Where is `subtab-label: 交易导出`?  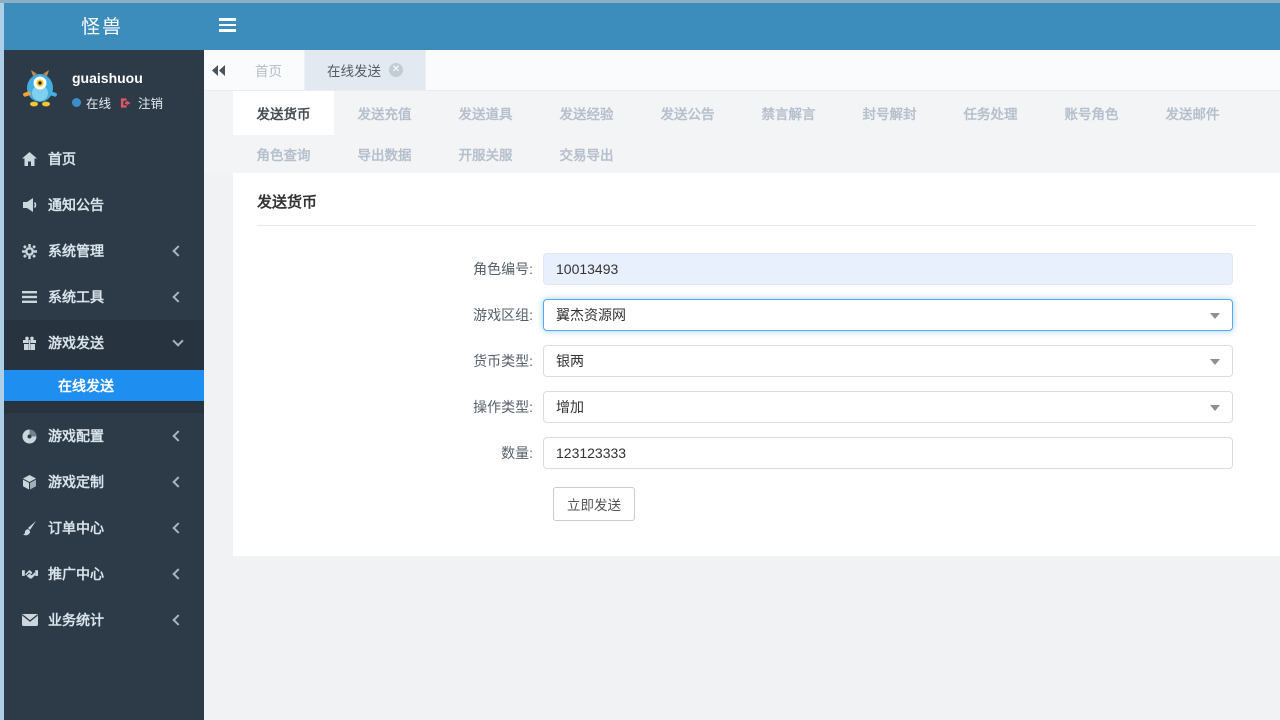
subtab-label: 交易导出 is located at coordinates (586, 155).